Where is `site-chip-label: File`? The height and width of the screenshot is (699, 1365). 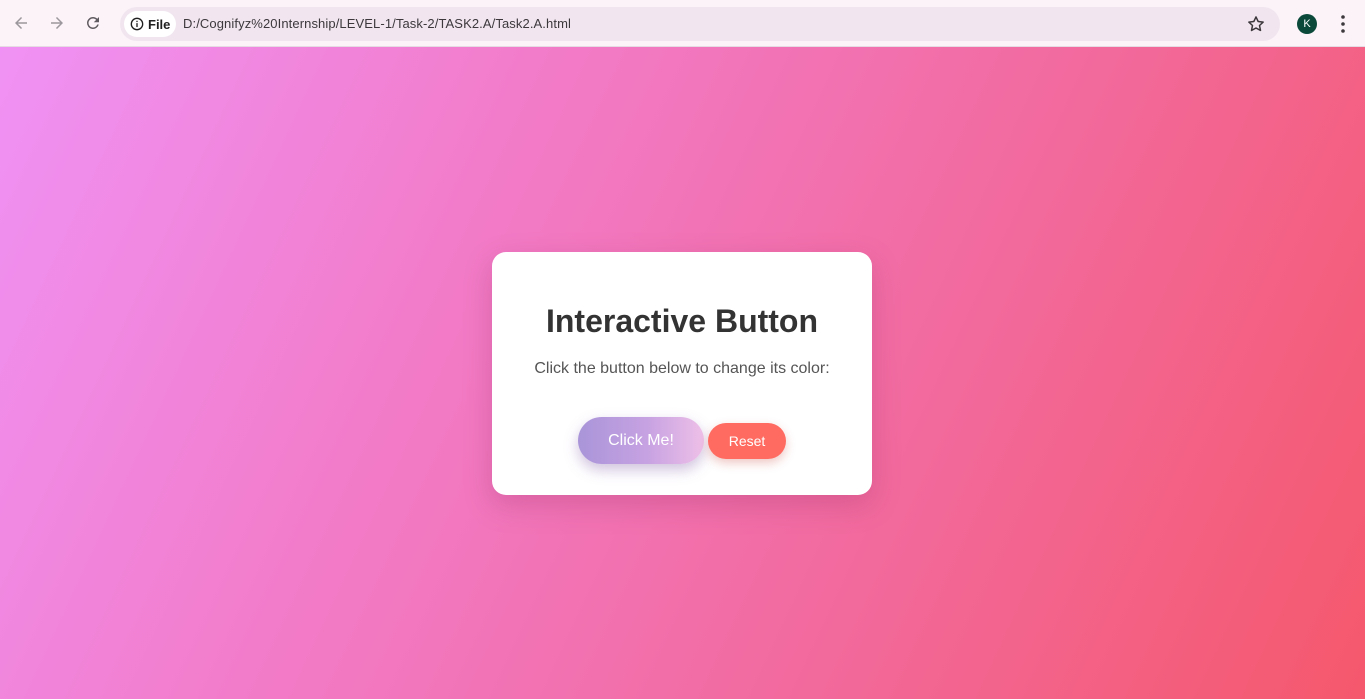
site-chip-label: File is located at coordinates (159, 24).